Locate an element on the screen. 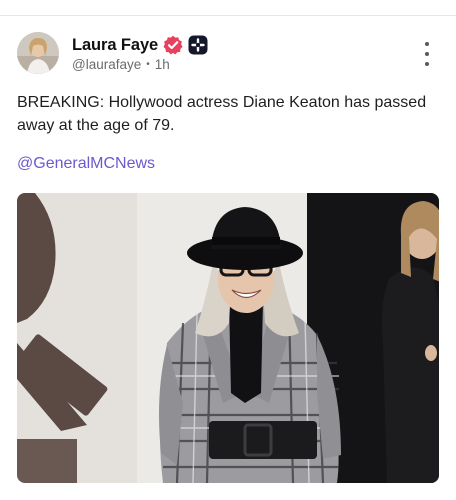 The width and height of the screenshot is (456, 500). author-name-row: Laura Faye is located at coordinates (140, 45).